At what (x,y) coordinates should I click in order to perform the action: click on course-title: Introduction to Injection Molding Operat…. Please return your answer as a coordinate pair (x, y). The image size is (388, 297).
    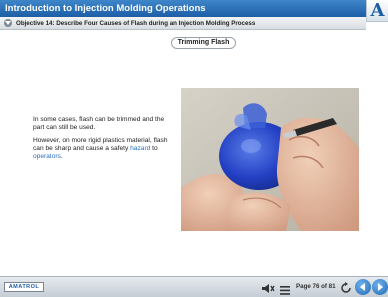
    Looking at the image, I should click on (105, 8).